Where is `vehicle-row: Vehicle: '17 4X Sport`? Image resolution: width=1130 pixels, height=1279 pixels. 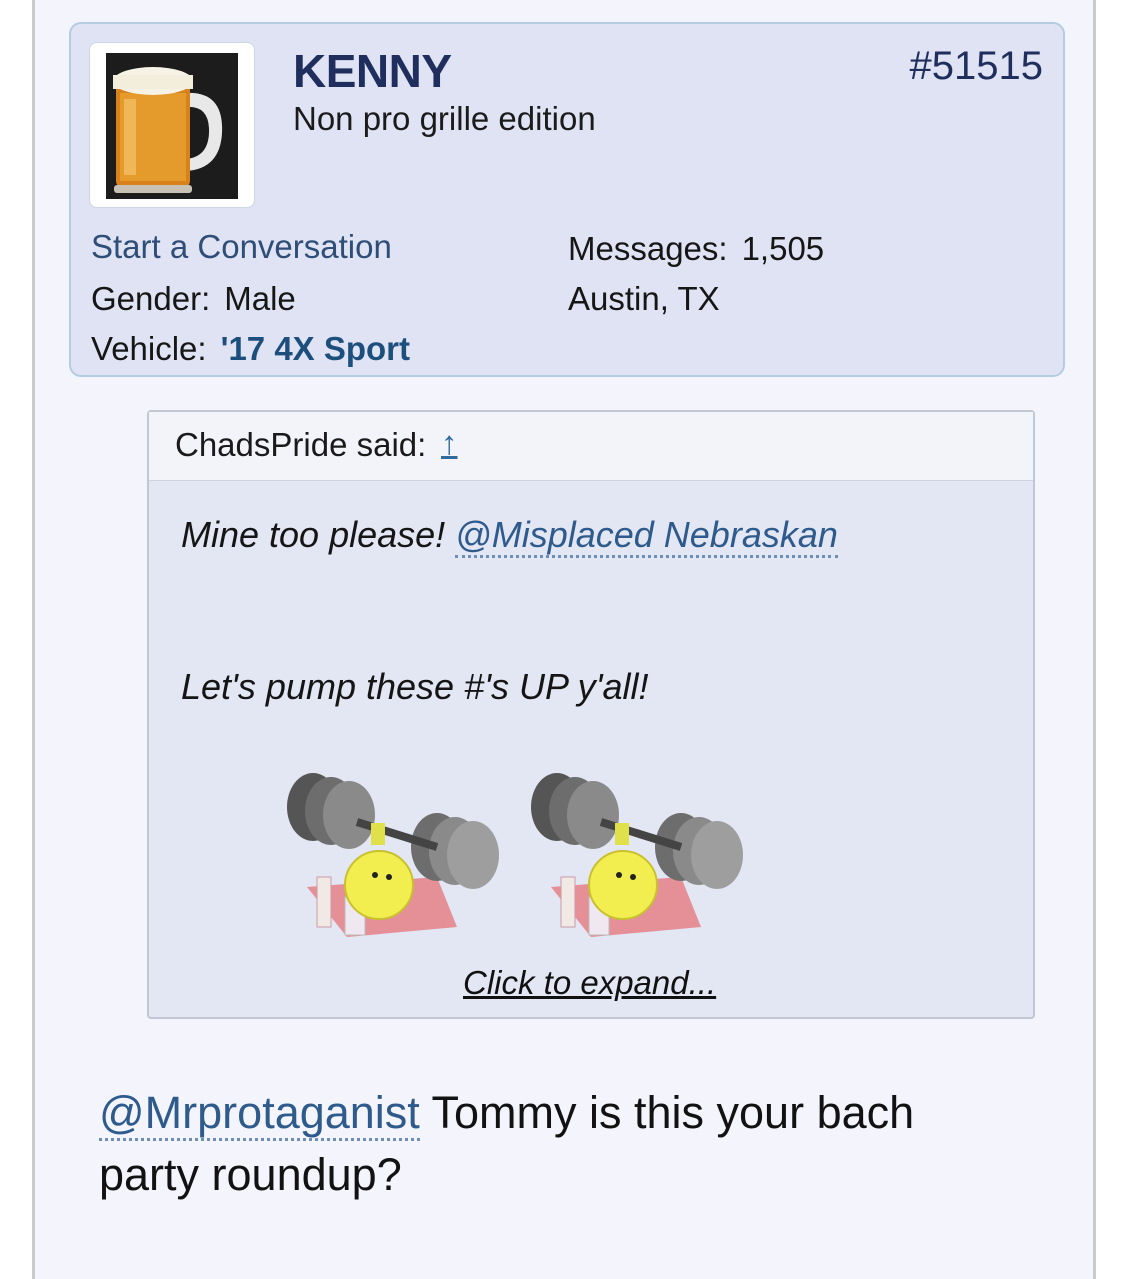 vehicle-row: Vehicle: '17 4X Sport is located at coordinates (250, 349).